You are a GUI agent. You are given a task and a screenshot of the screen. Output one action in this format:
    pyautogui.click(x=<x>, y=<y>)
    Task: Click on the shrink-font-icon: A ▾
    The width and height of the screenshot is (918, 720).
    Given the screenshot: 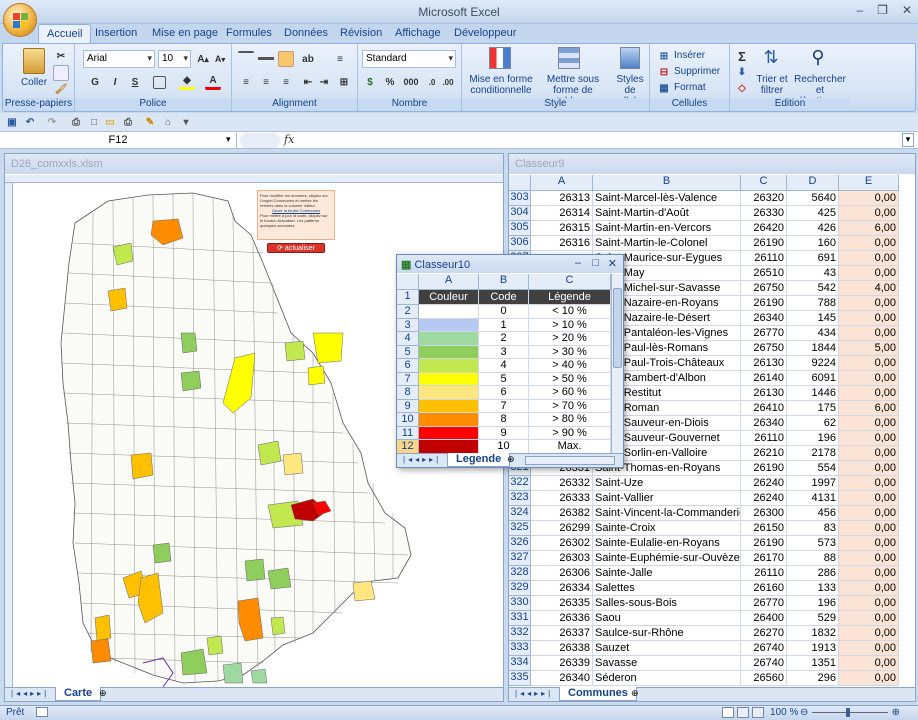 What is the action you would take?
    pyautogui.click(x=220, y=59)
    